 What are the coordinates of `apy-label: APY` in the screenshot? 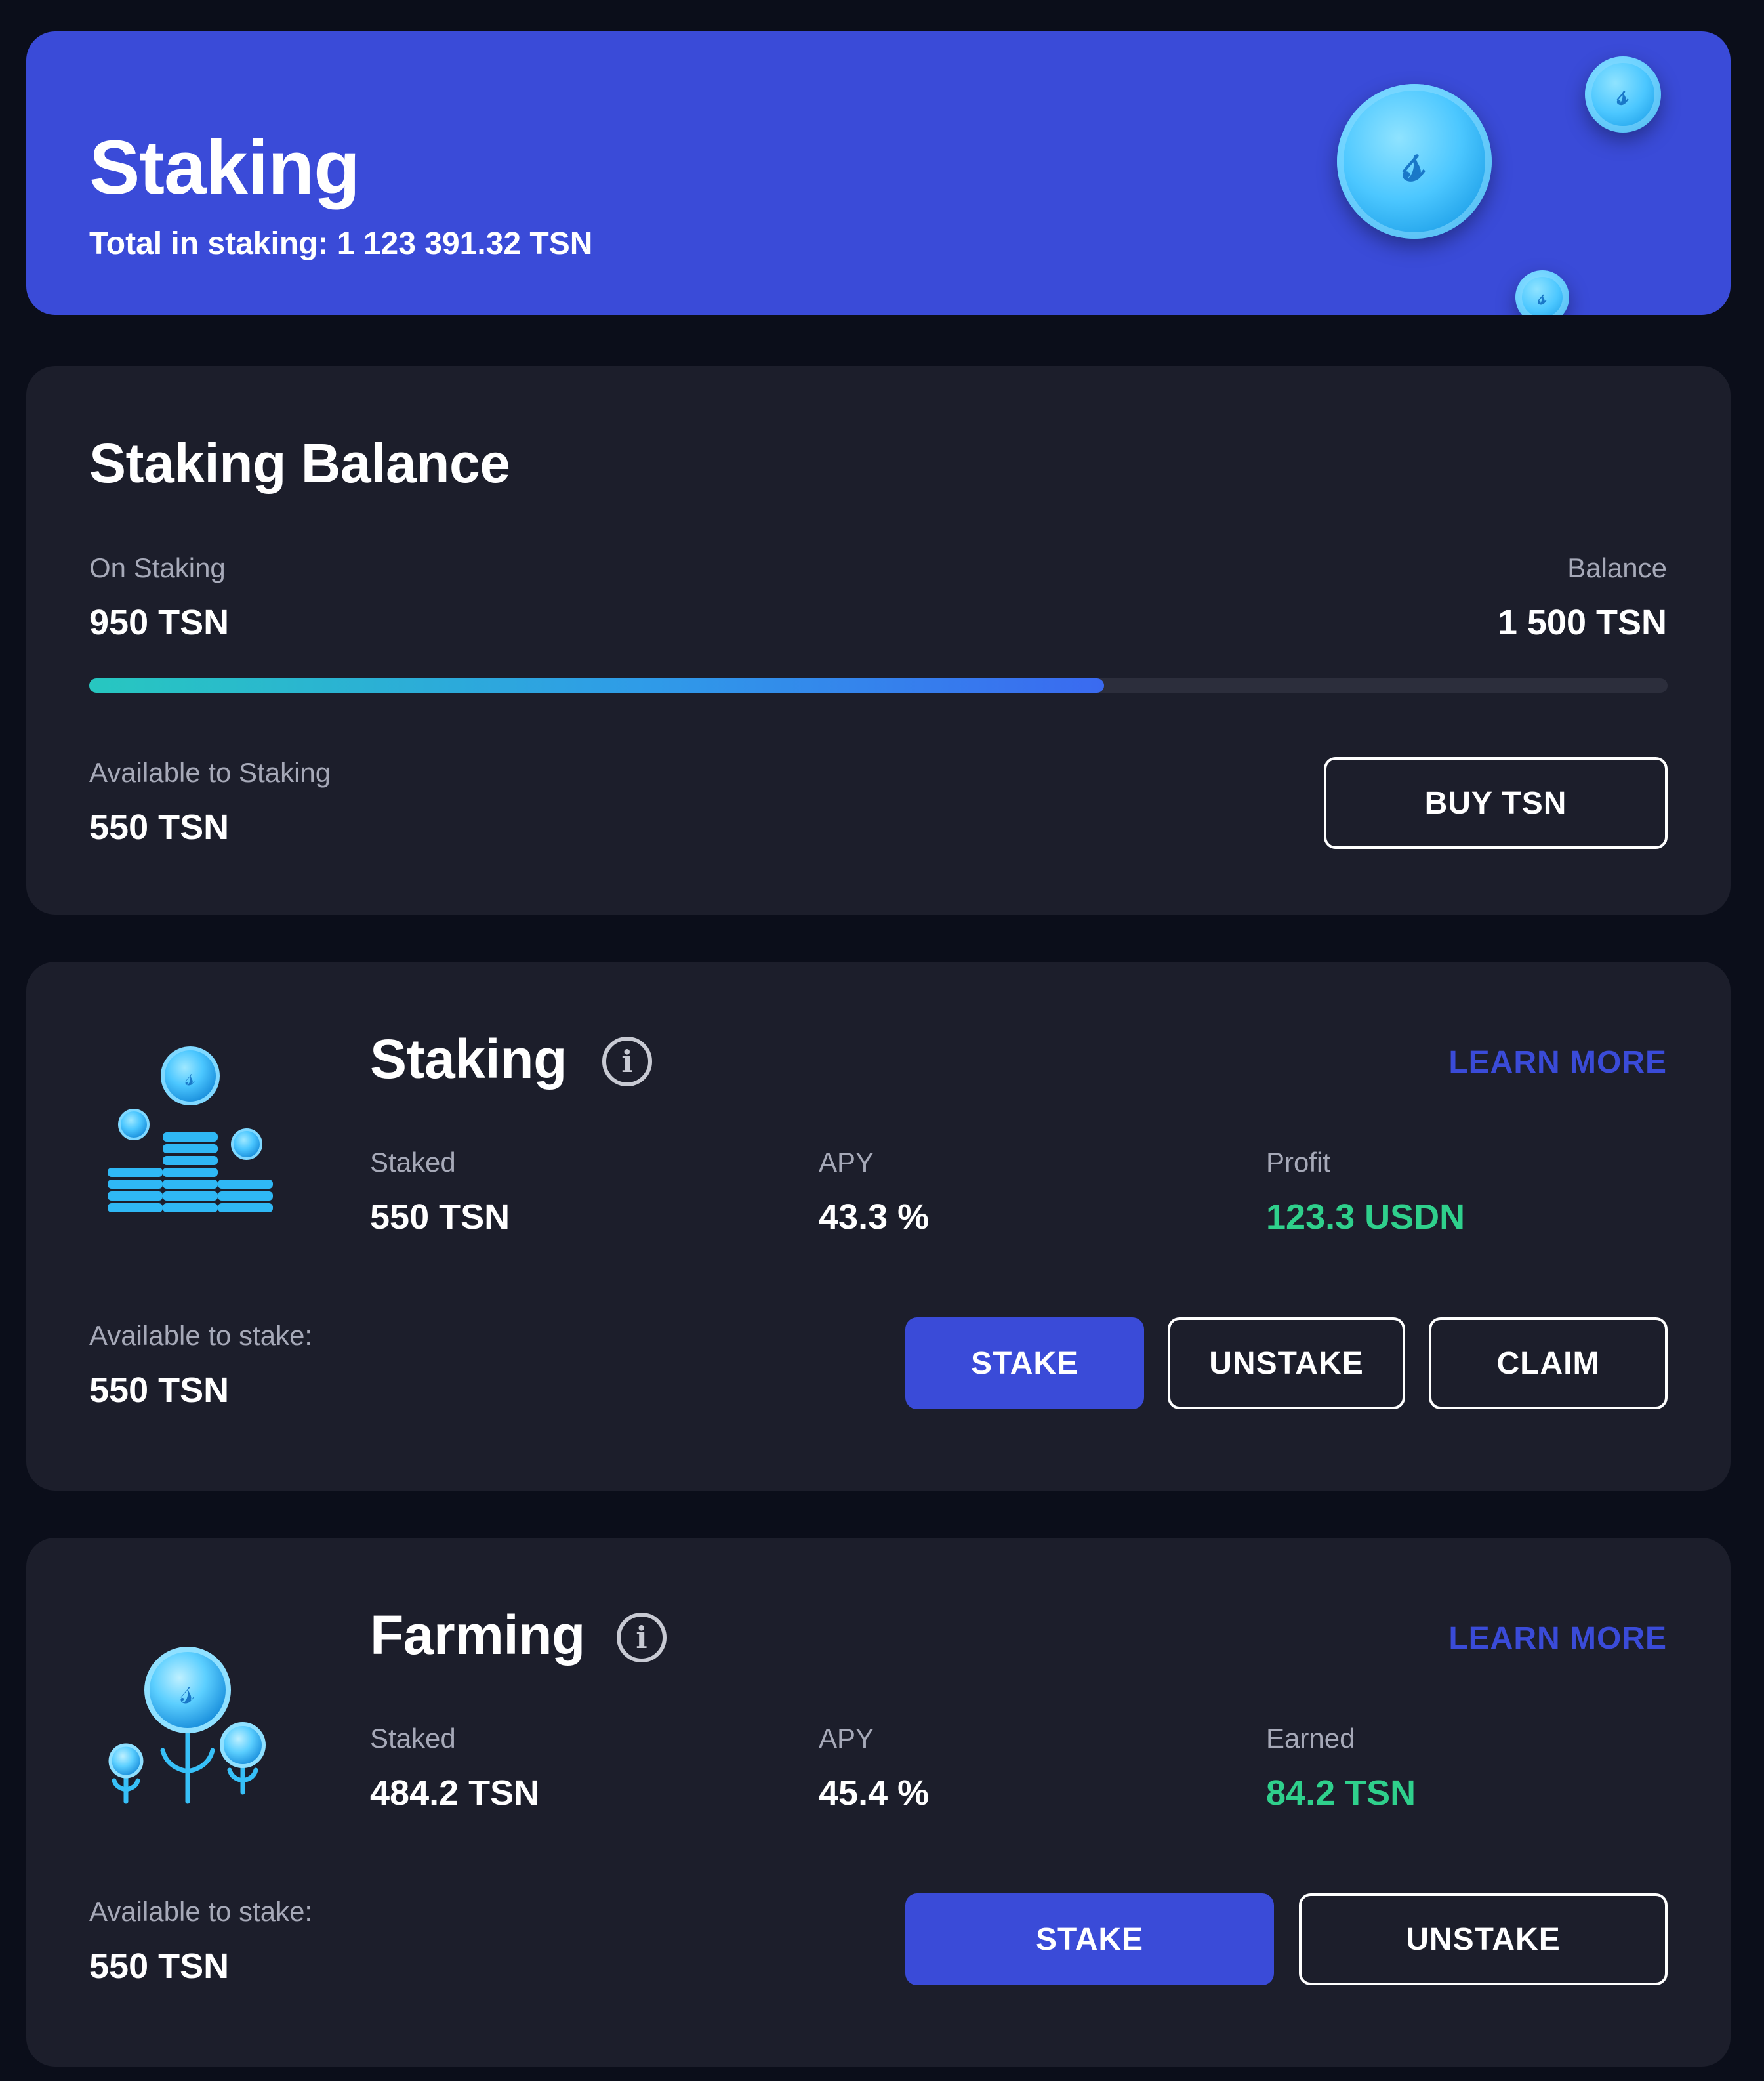 It's located at (846, 1162).